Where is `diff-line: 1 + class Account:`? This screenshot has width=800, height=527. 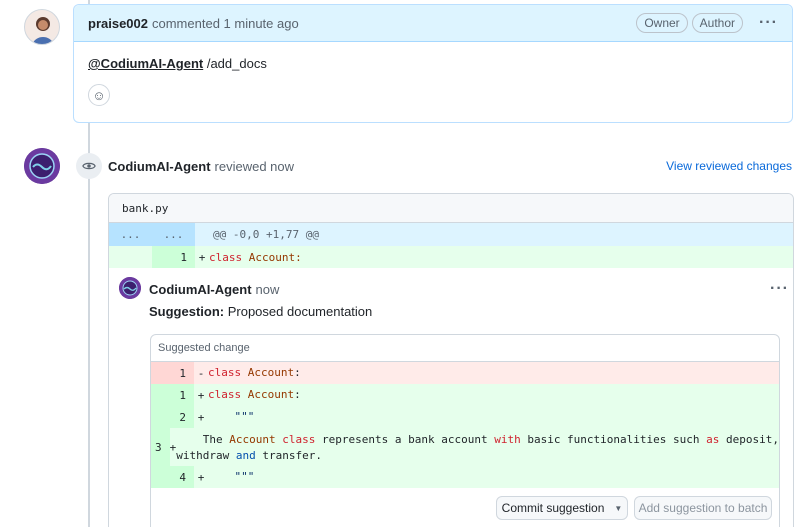 diff-line: 1 + class Account: is located at coordinates (451, 257).